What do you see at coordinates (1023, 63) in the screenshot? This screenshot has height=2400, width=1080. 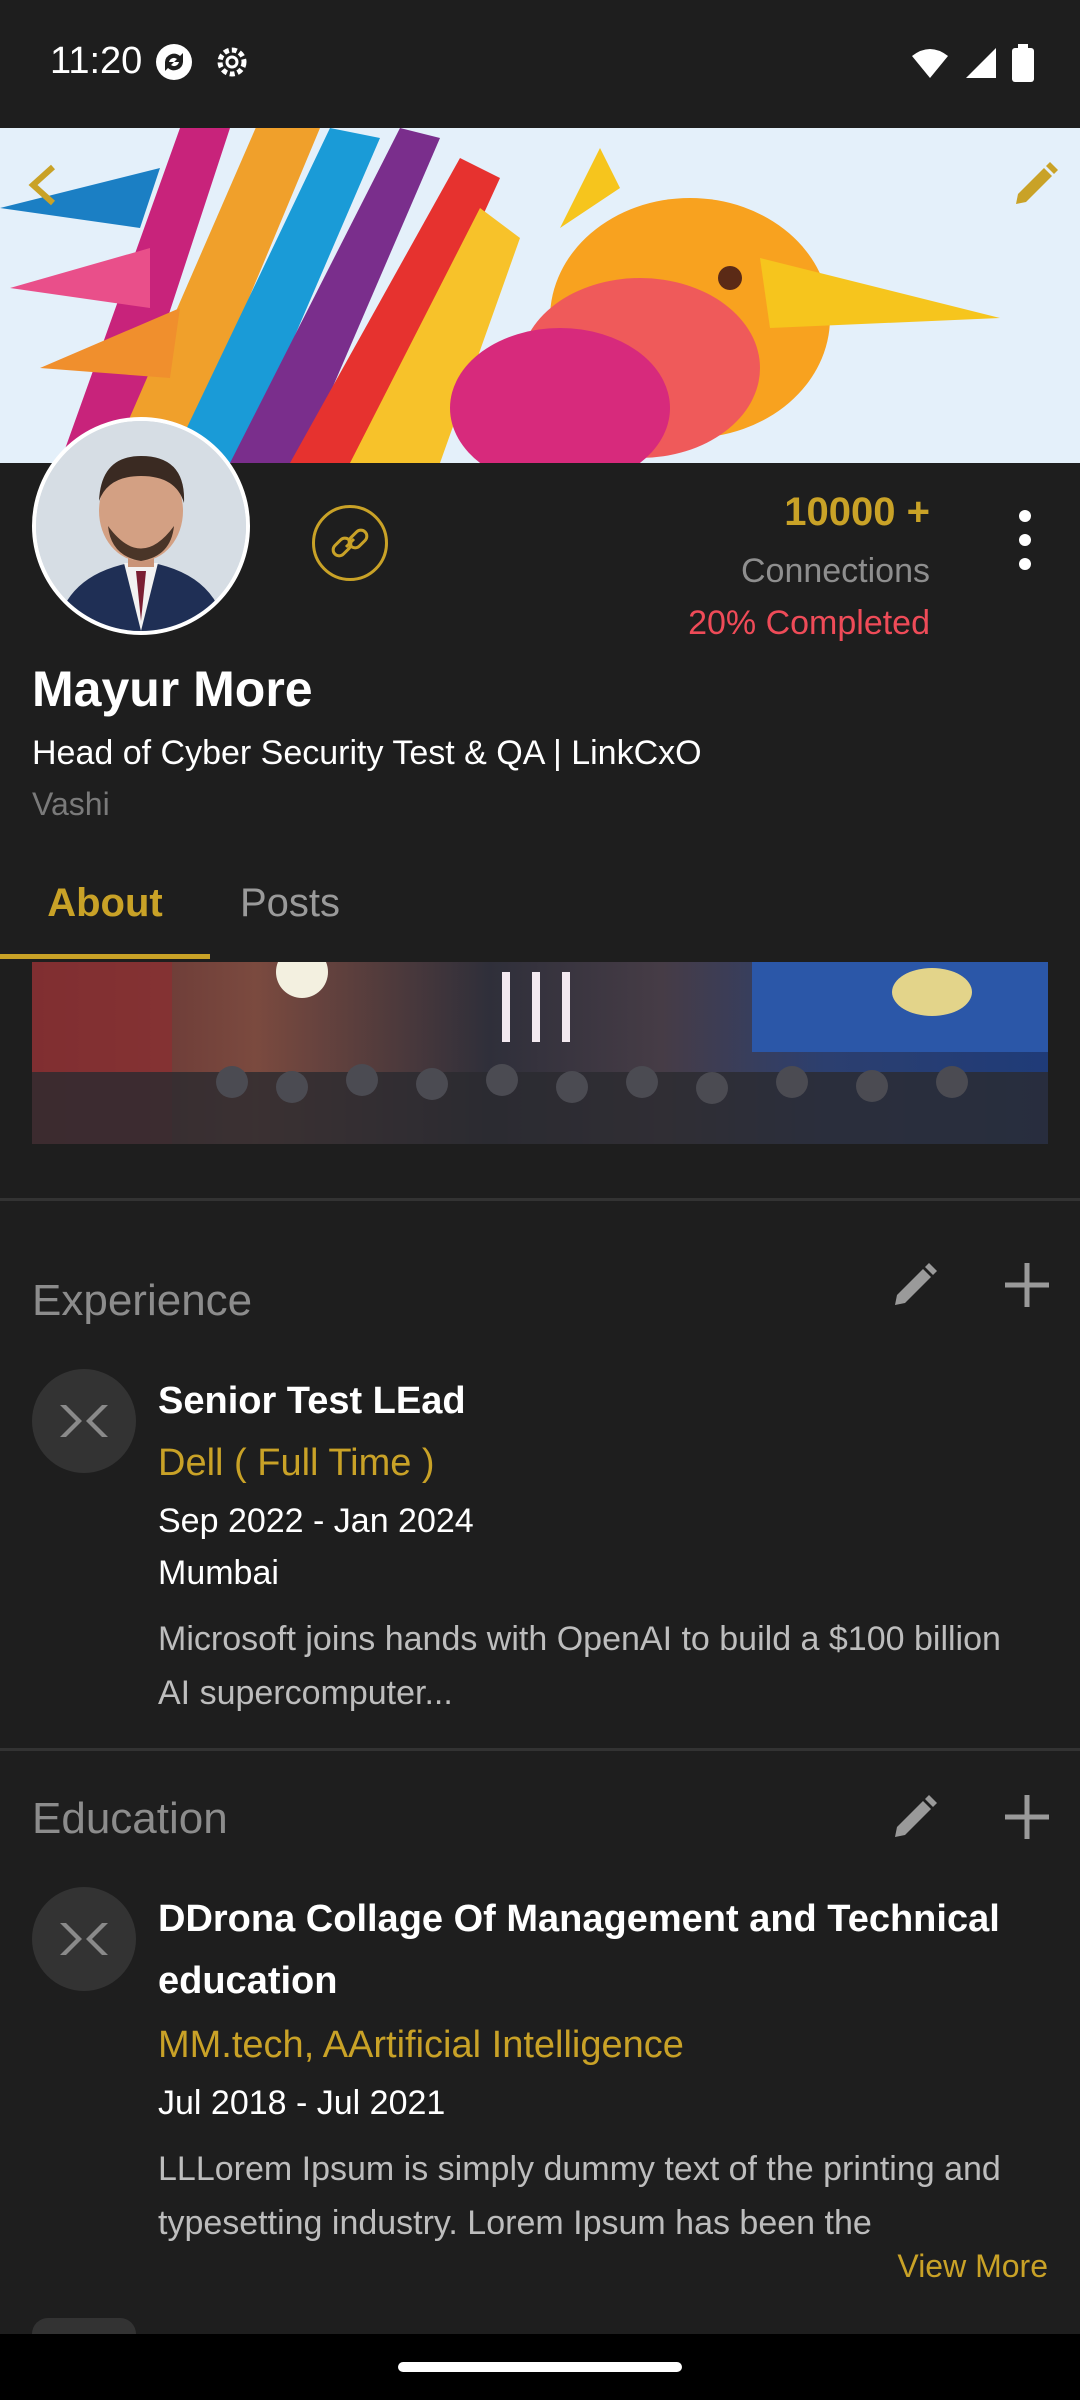 I see `battery-icon` at bounding box center [1023, 63].